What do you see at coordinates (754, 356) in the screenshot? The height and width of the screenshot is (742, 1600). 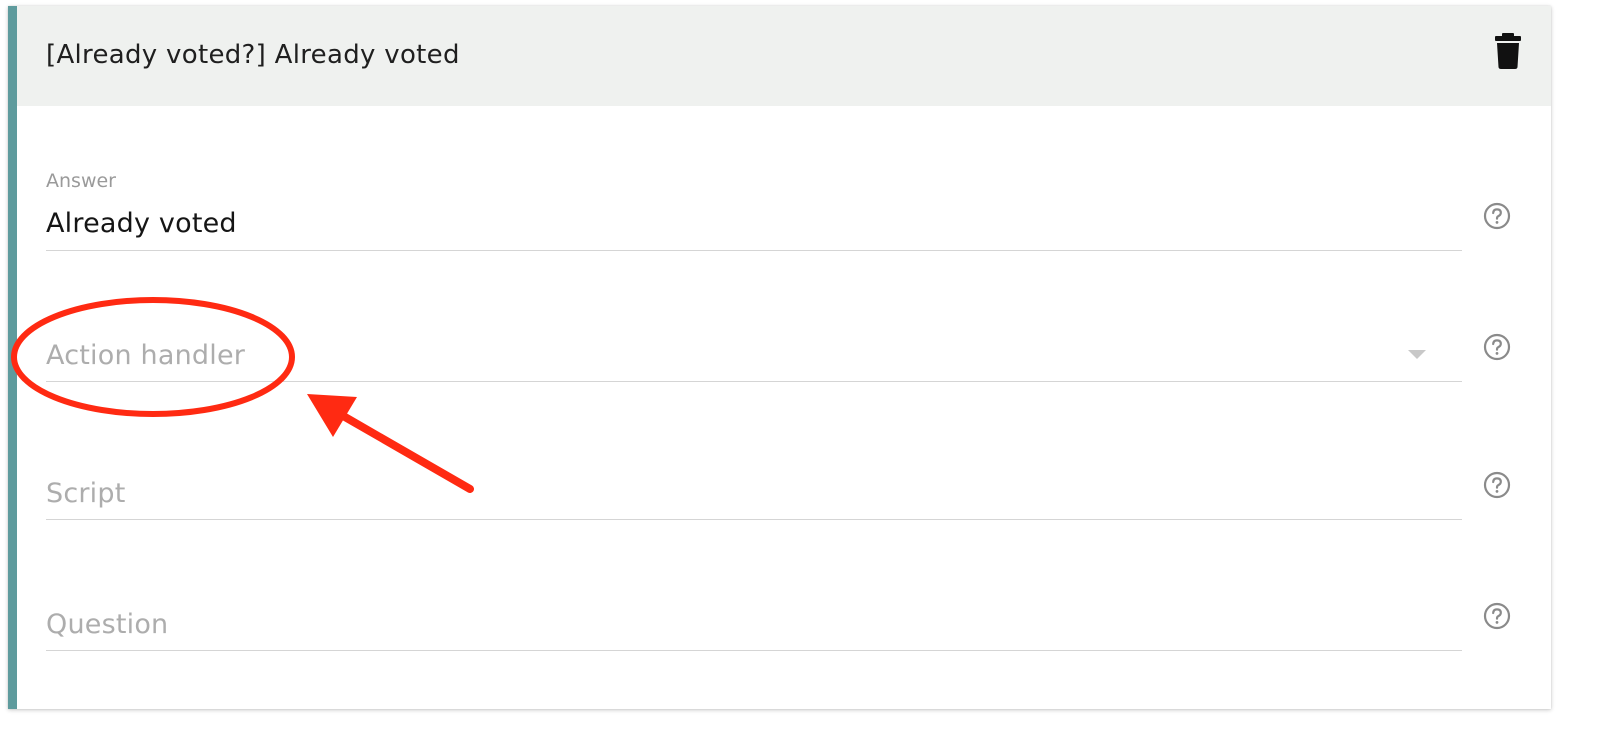 I see `action-handler-dropdown: Action handler` at bounding box center [754, 356].